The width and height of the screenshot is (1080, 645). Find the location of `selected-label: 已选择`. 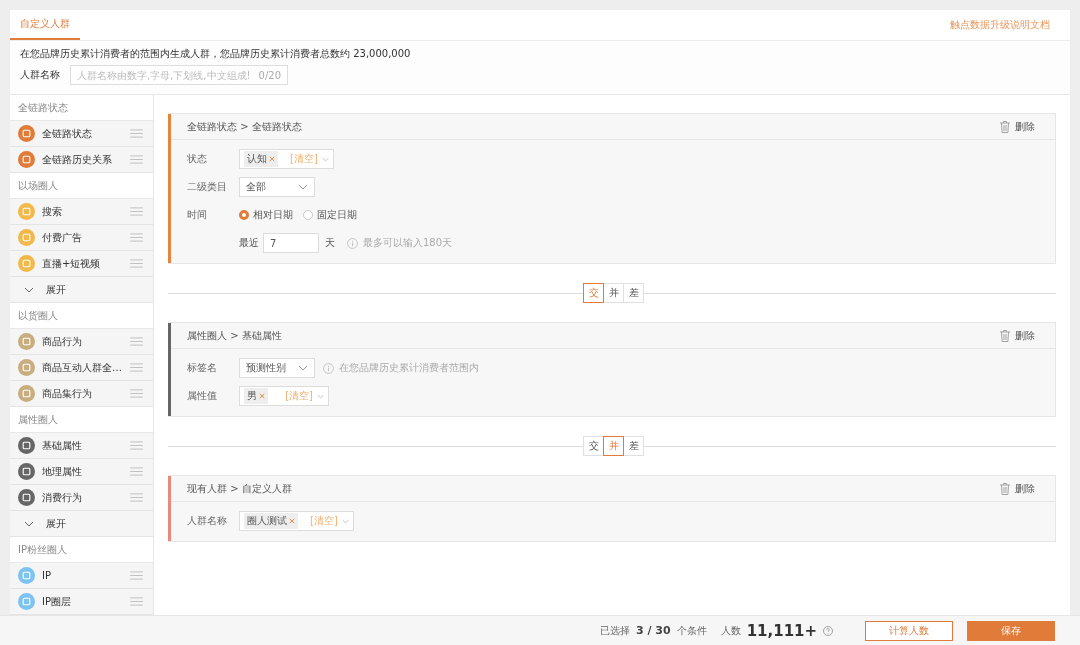

selected-label: 已选择 is located at coordinates (615, 630).